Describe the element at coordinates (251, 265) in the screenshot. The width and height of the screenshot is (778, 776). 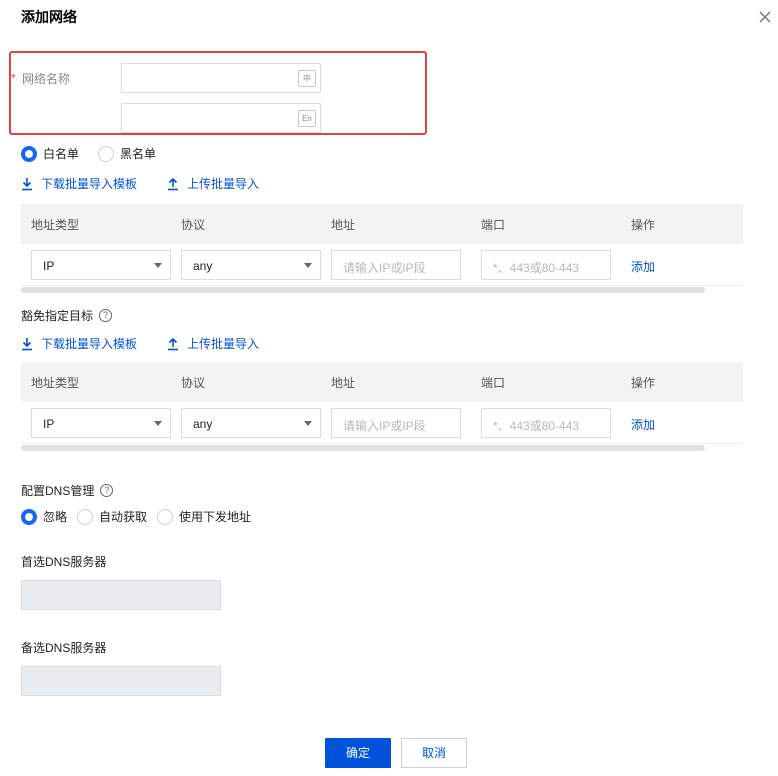
I see `protocol-select: any` at that location.